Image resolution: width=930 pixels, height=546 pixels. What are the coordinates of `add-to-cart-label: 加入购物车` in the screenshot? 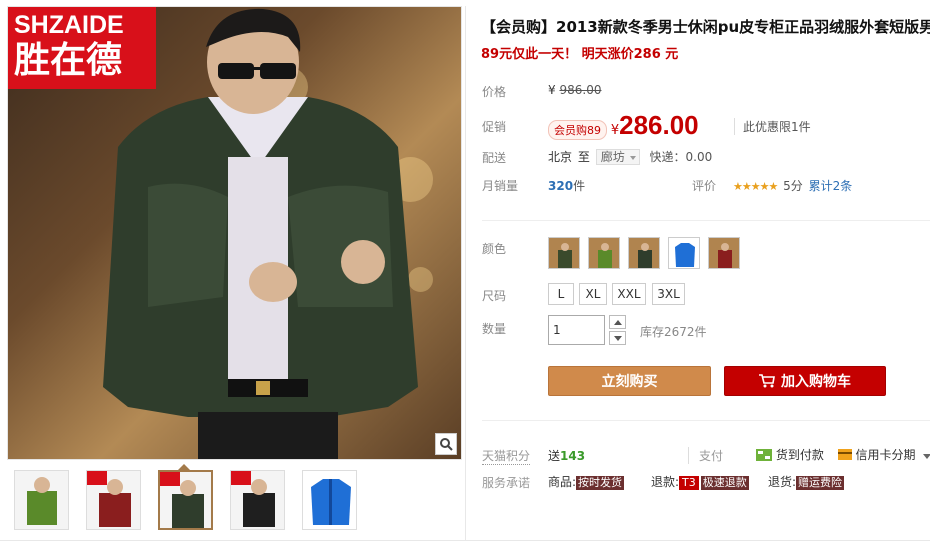 It's located at (816, 382).